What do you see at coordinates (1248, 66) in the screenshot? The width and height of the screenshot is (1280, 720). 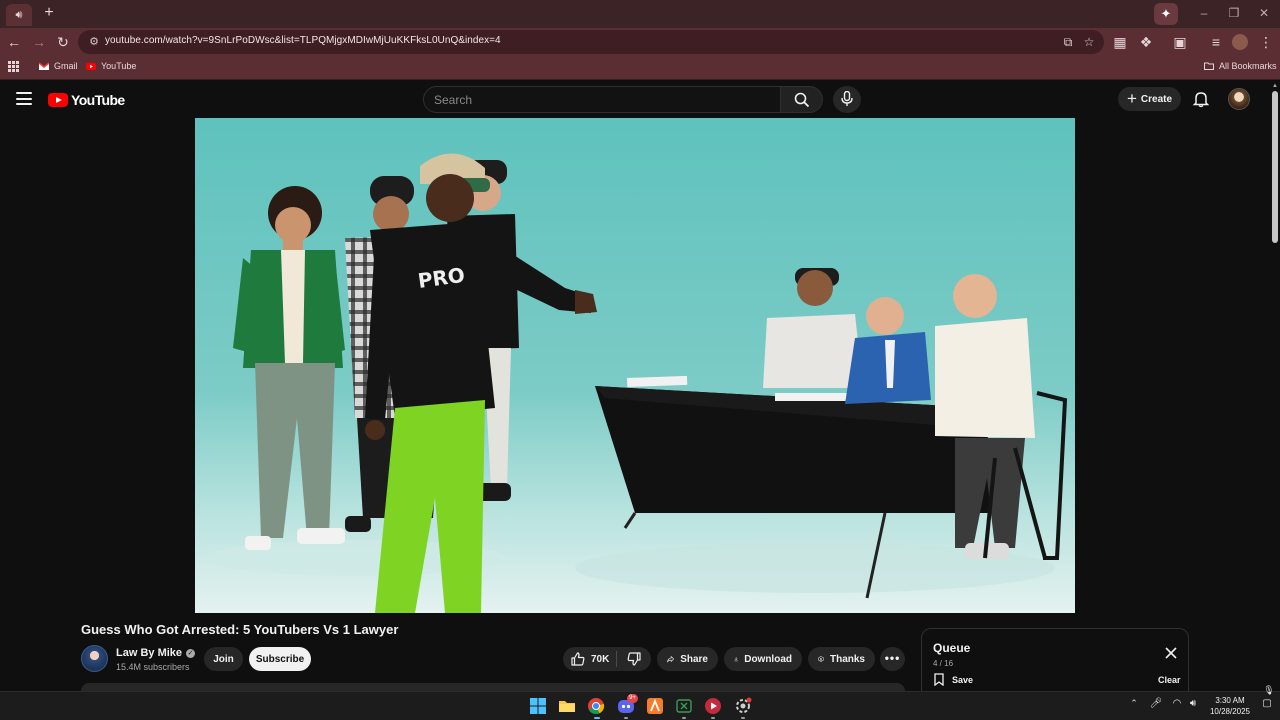 I see `all-bookmarks-label: All Bookmarks` at bounding box center [1248, 66].